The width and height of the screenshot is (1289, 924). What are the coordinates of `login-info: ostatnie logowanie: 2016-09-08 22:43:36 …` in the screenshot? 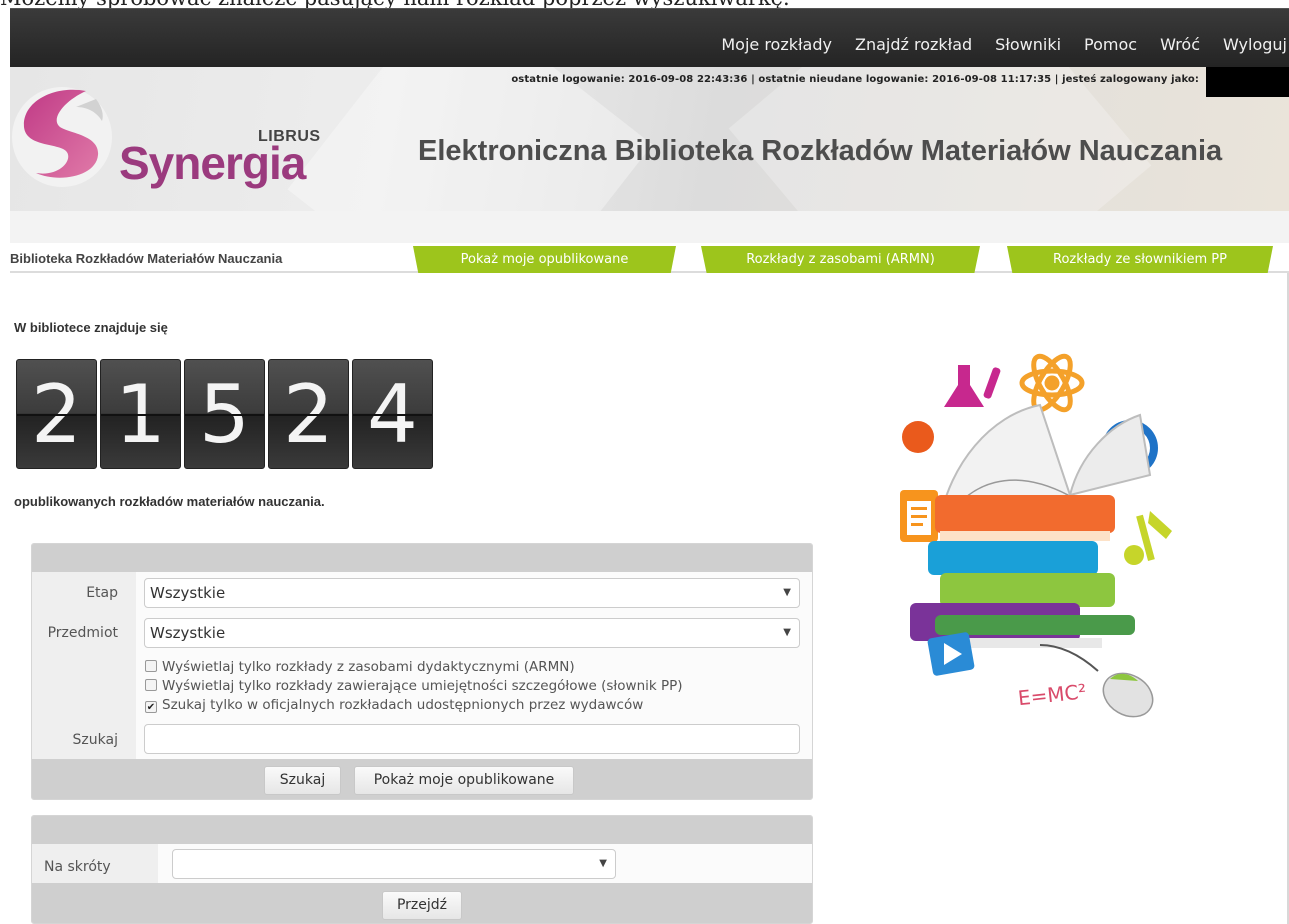 It's located at (855, 79).